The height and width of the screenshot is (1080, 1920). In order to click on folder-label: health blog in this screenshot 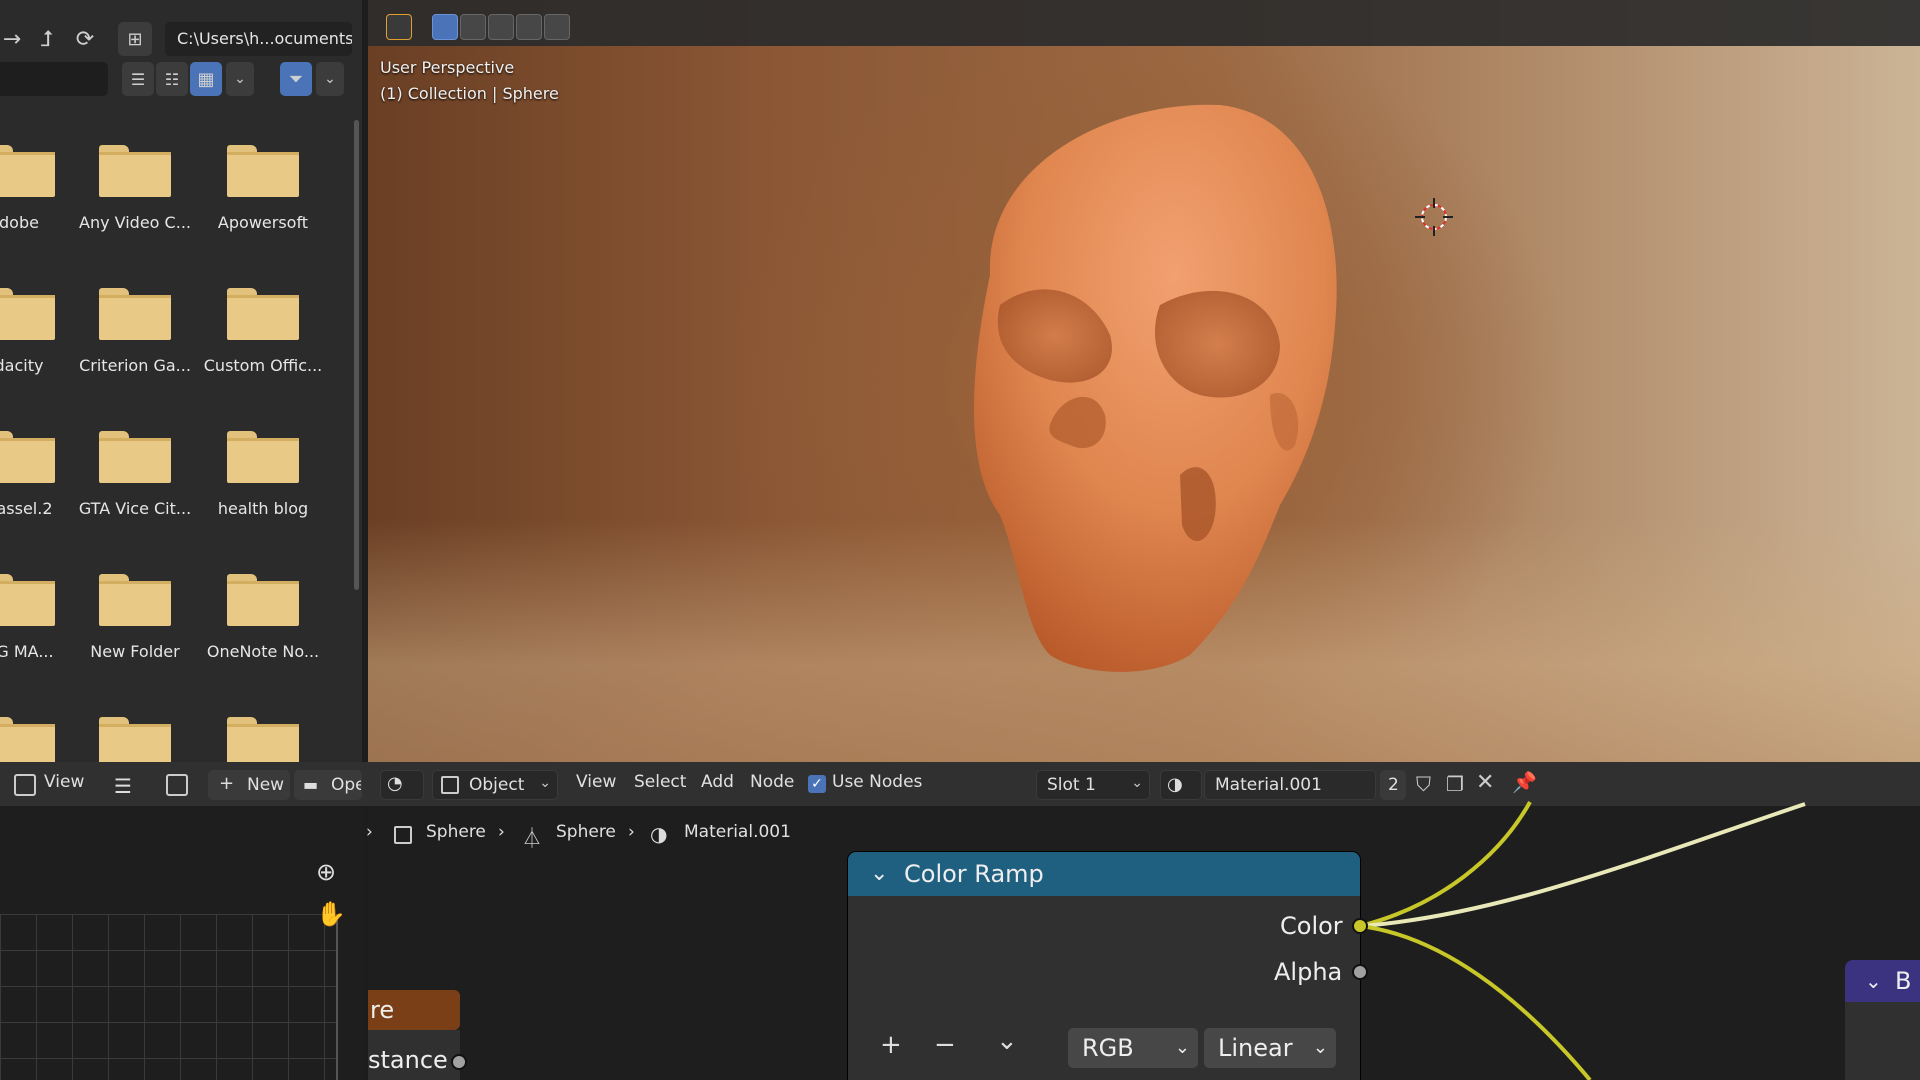, I will do `click(263, 508)`.